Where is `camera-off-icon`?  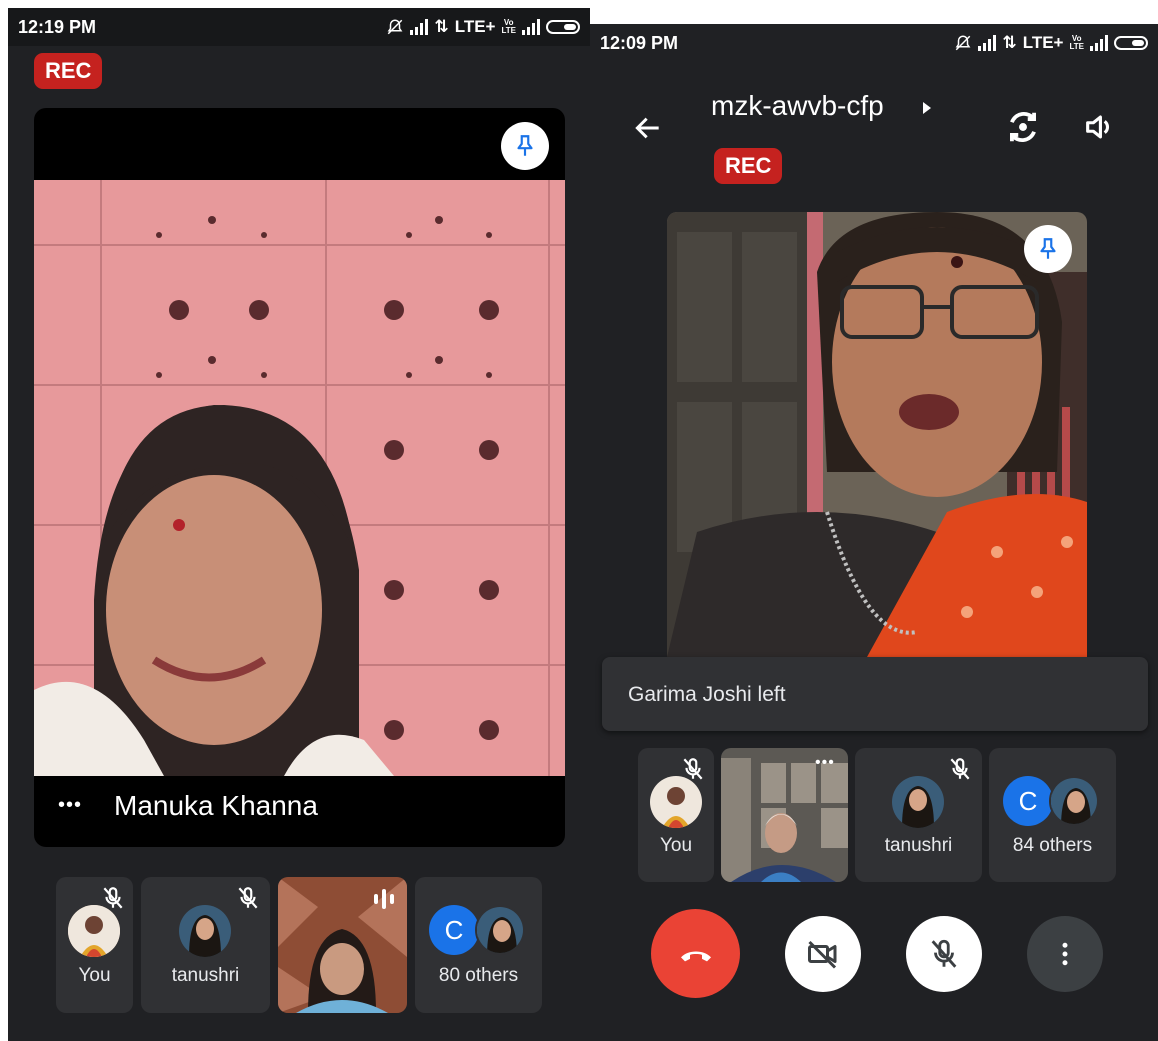
camera-off-icon is located at coordinates (822, 954).